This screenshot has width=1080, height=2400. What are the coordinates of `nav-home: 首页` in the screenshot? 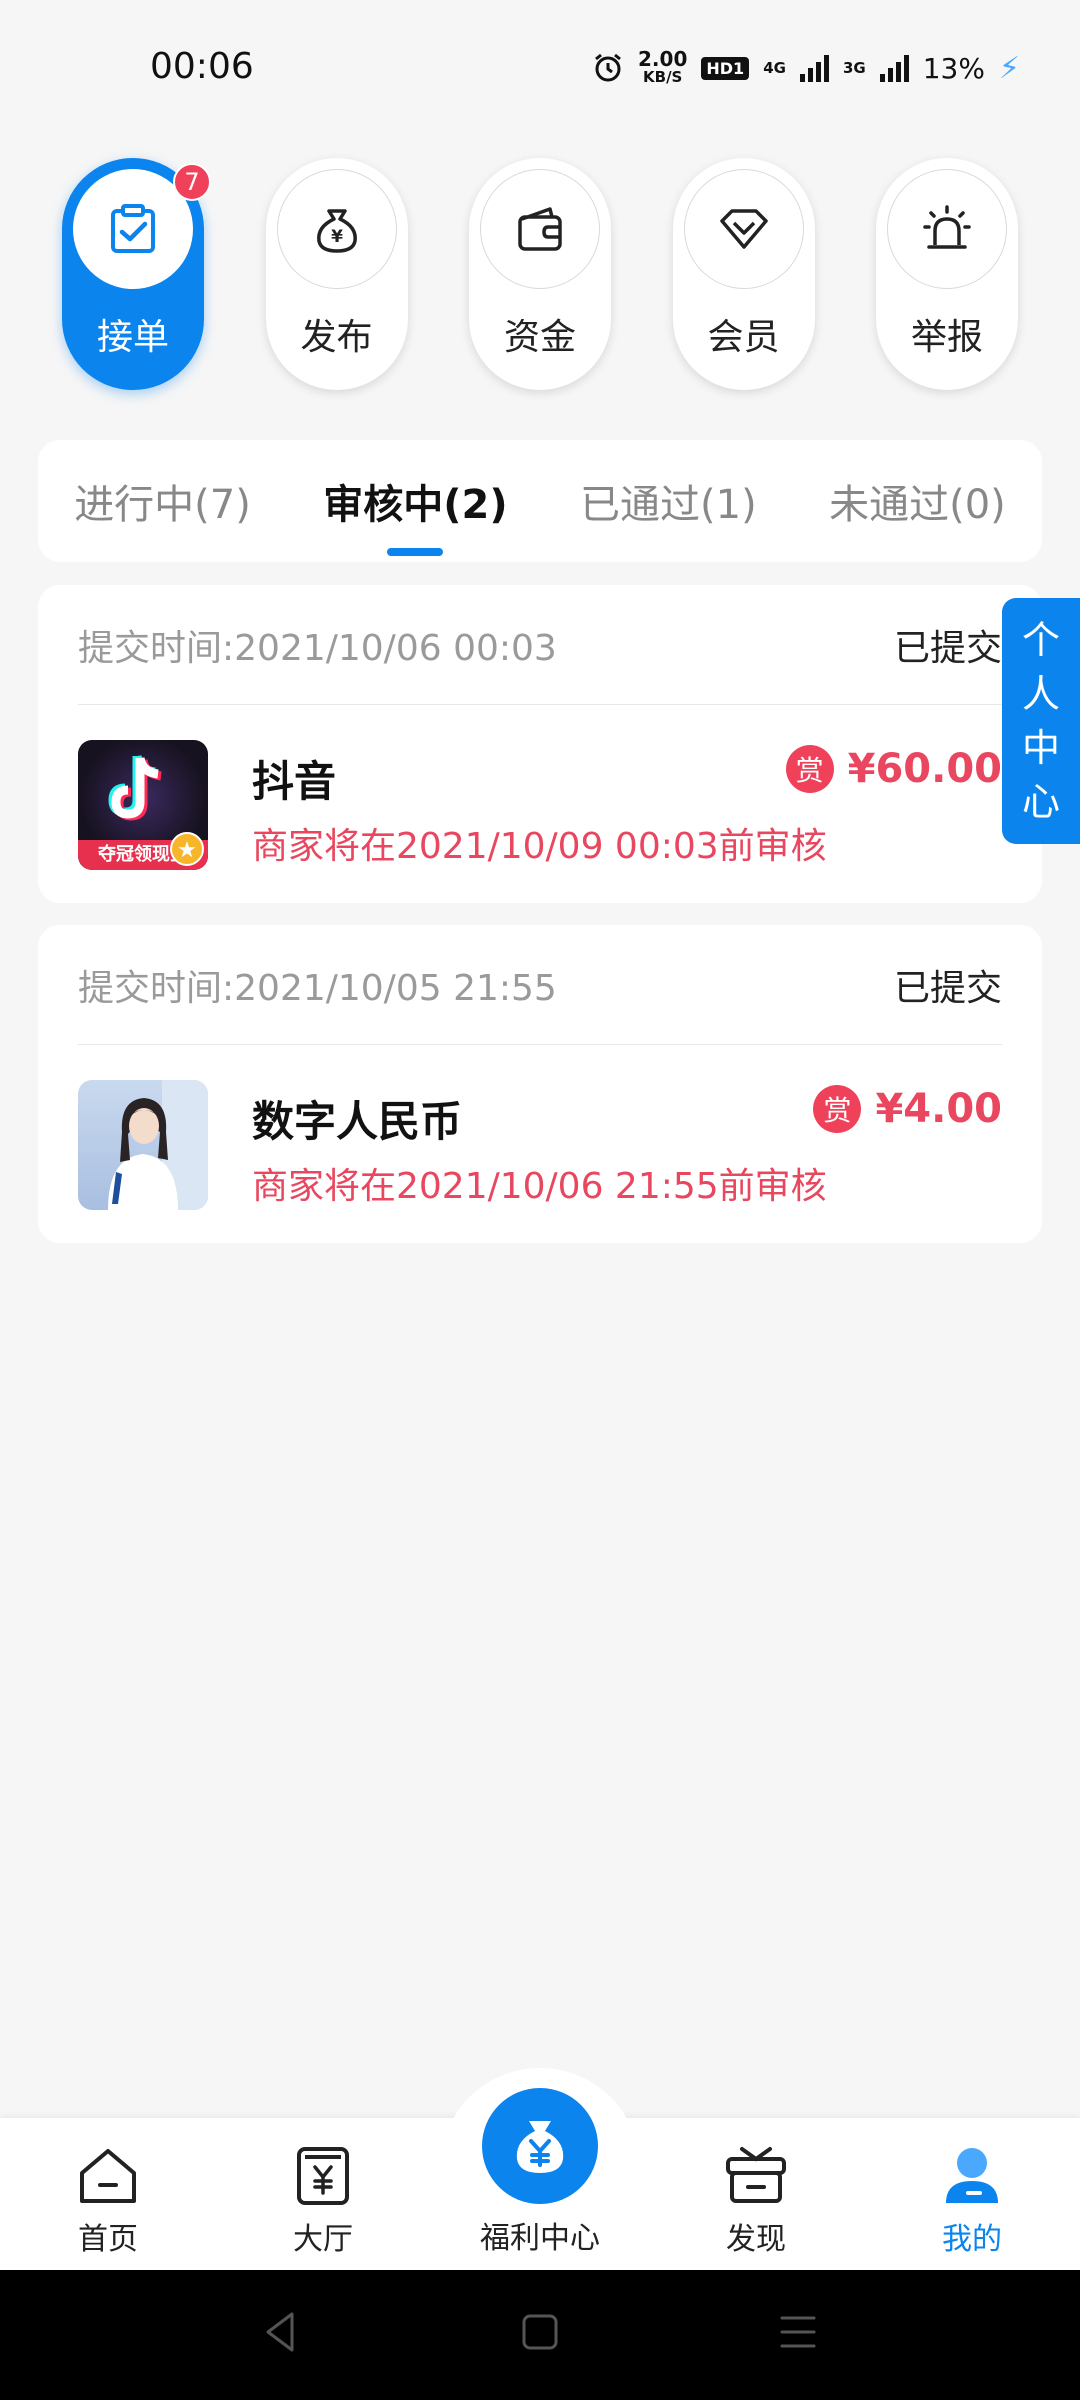 It's located at (108, 2199).